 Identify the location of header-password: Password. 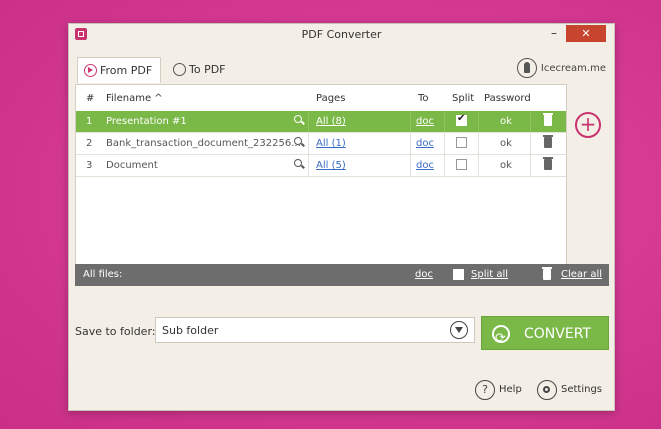
(507, 98).